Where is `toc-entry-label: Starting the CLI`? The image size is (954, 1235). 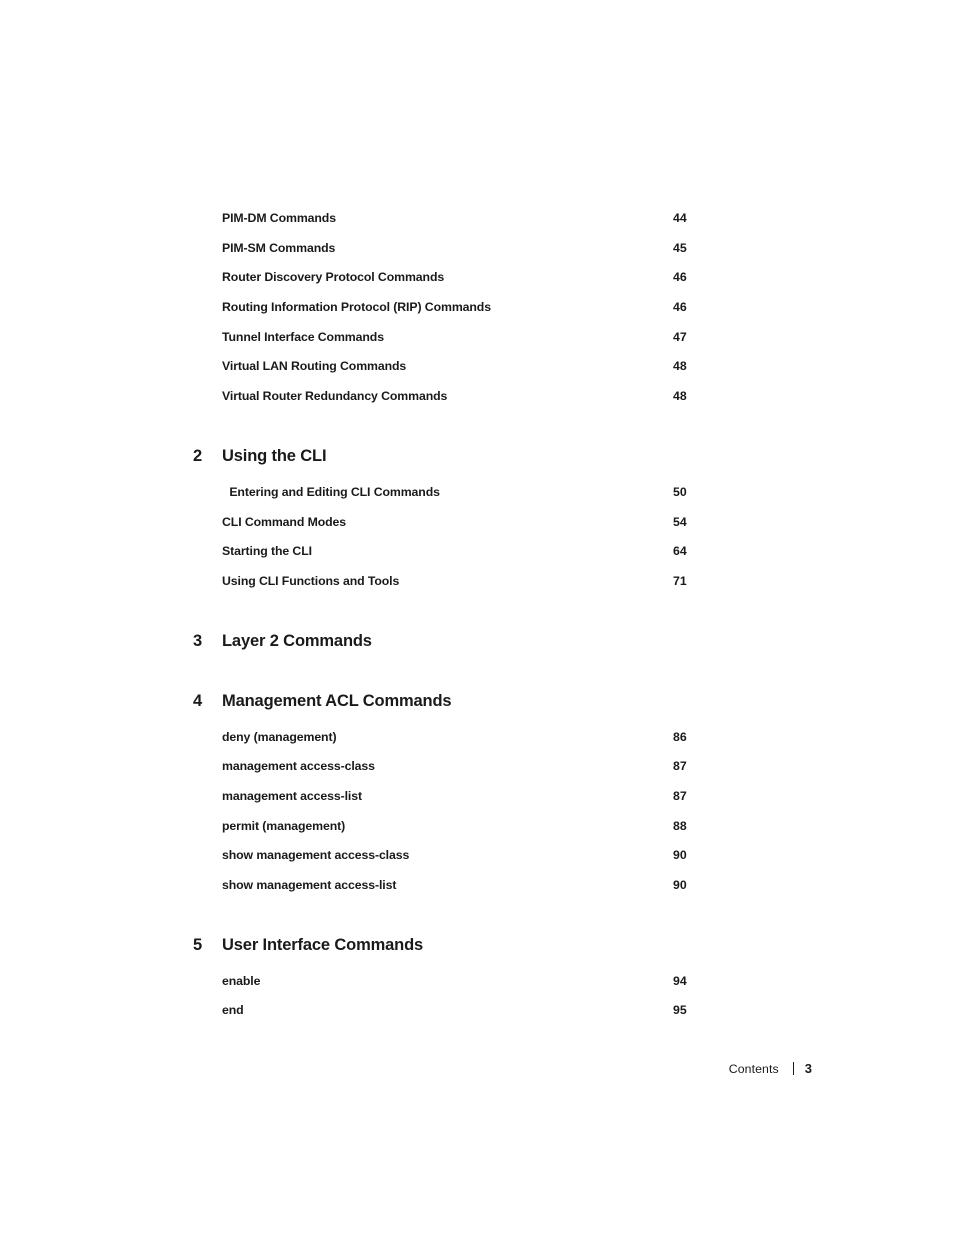
toc-entry-label: Starting the CLI is located at coordinates (267, 551).